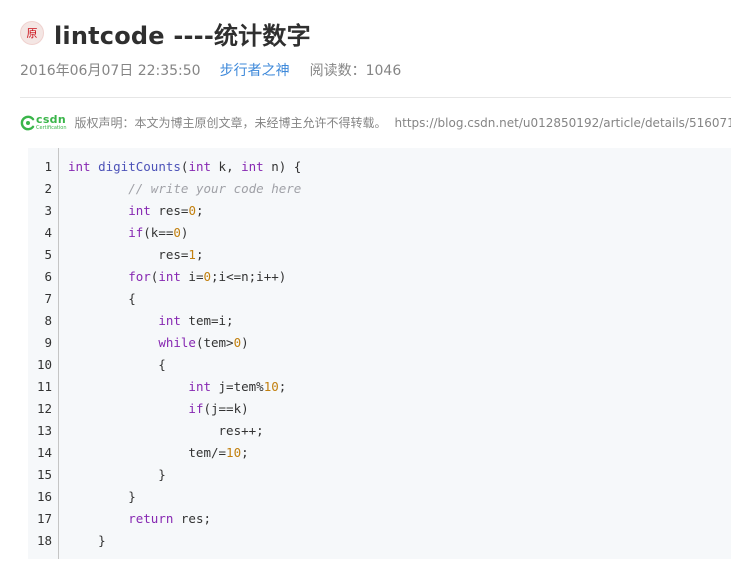 This screenshot has height=563, width=731. I want to click on line-number: 18, so click(44, 540).